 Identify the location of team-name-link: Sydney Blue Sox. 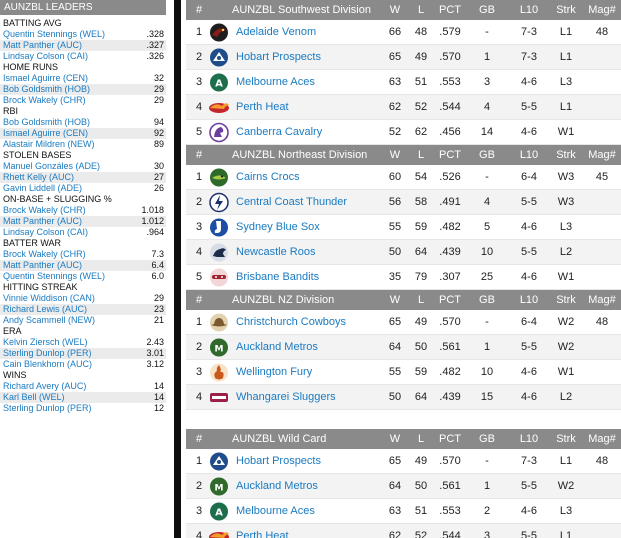
(278, 227).